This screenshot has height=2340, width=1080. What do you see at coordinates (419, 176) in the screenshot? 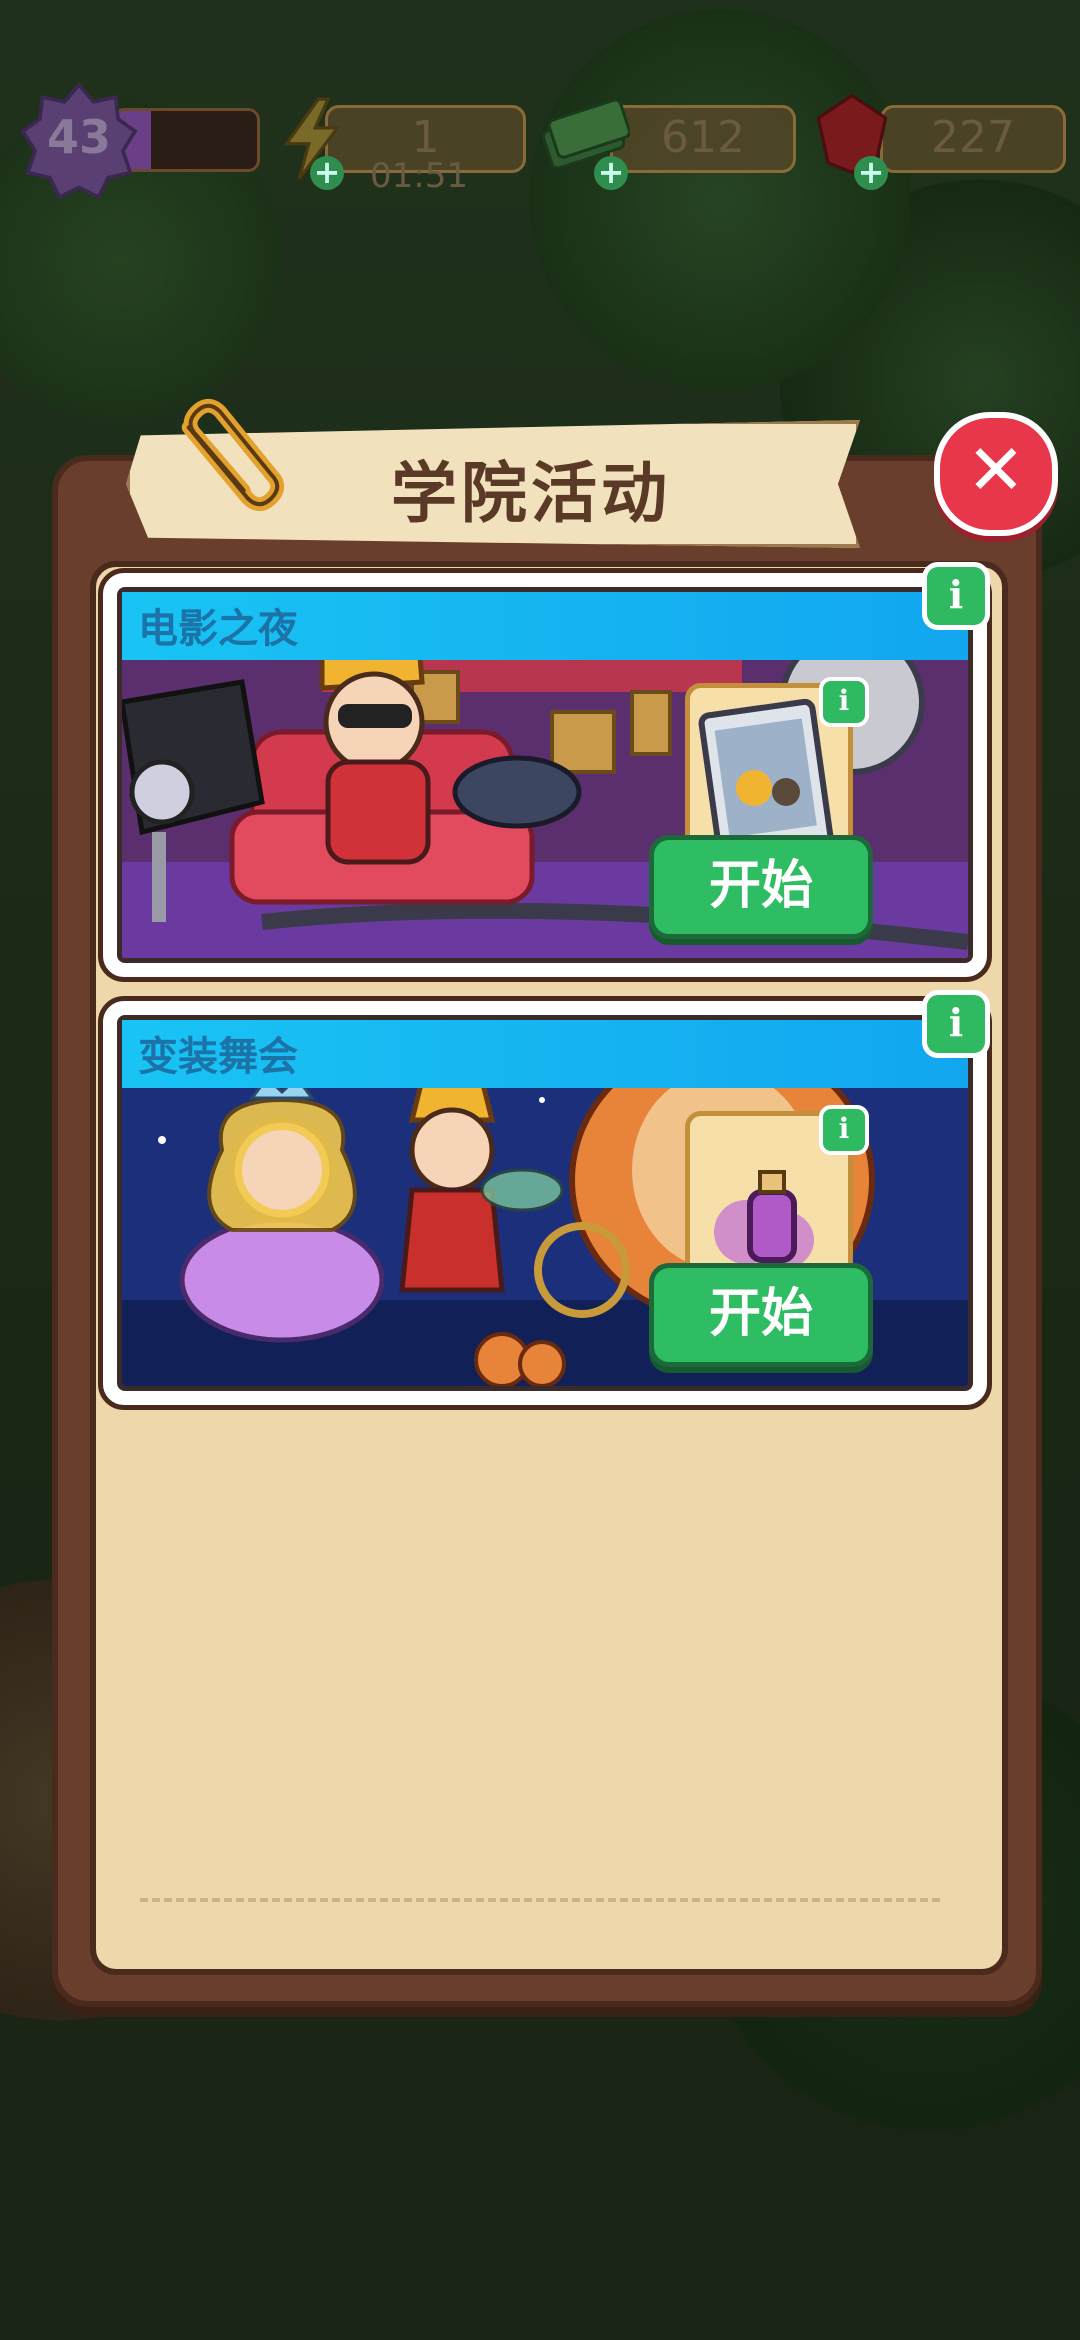
I see `energy-timer: 01:51` at bounding box center [419, 176].